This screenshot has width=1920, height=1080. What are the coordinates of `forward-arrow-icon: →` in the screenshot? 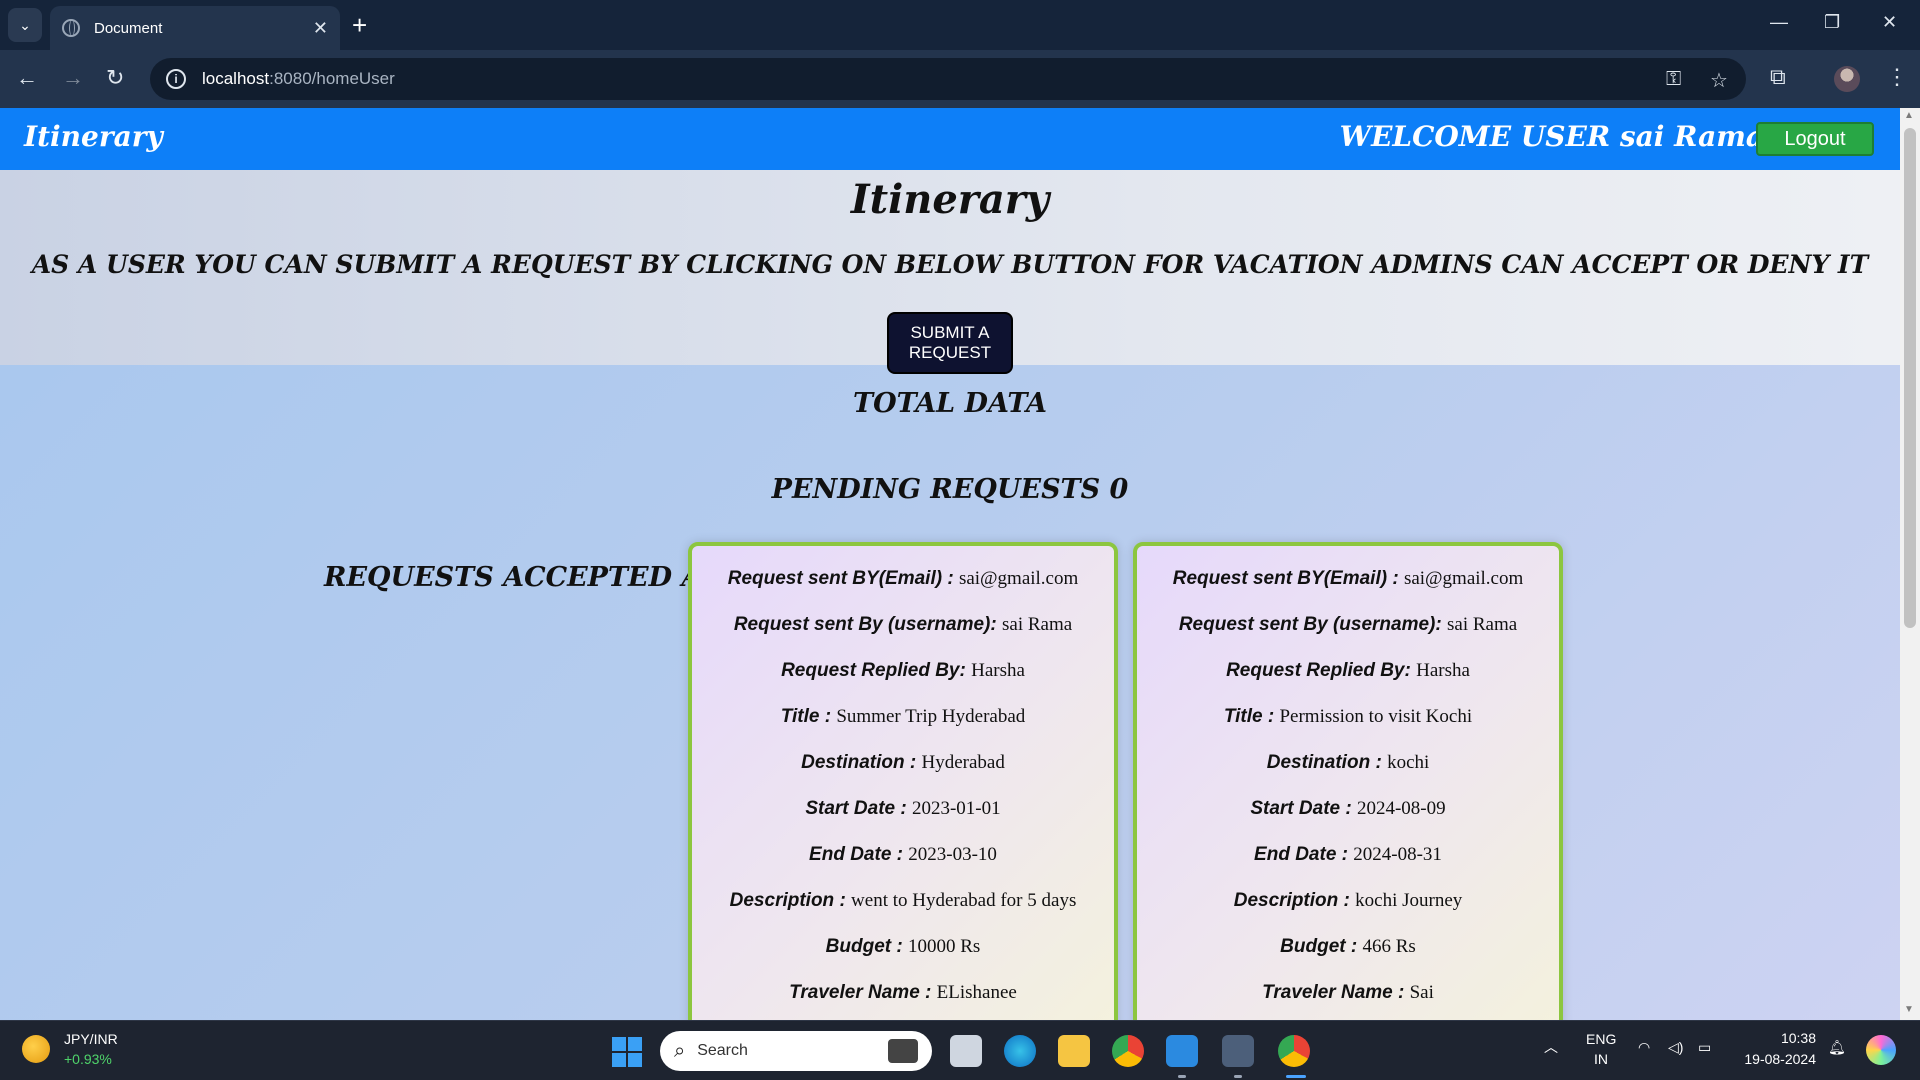 It's located at (73, 78).